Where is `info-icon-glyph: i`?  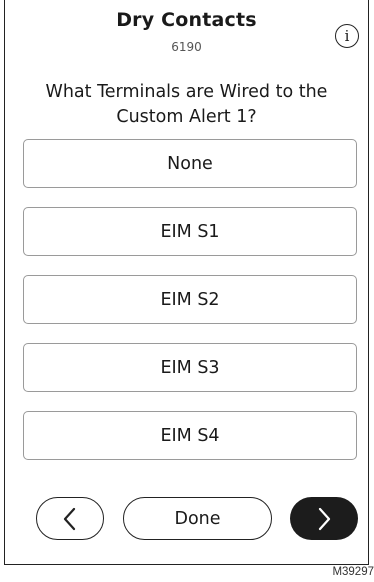
info-icon-glyph: i is located at coordinates (347, 35).